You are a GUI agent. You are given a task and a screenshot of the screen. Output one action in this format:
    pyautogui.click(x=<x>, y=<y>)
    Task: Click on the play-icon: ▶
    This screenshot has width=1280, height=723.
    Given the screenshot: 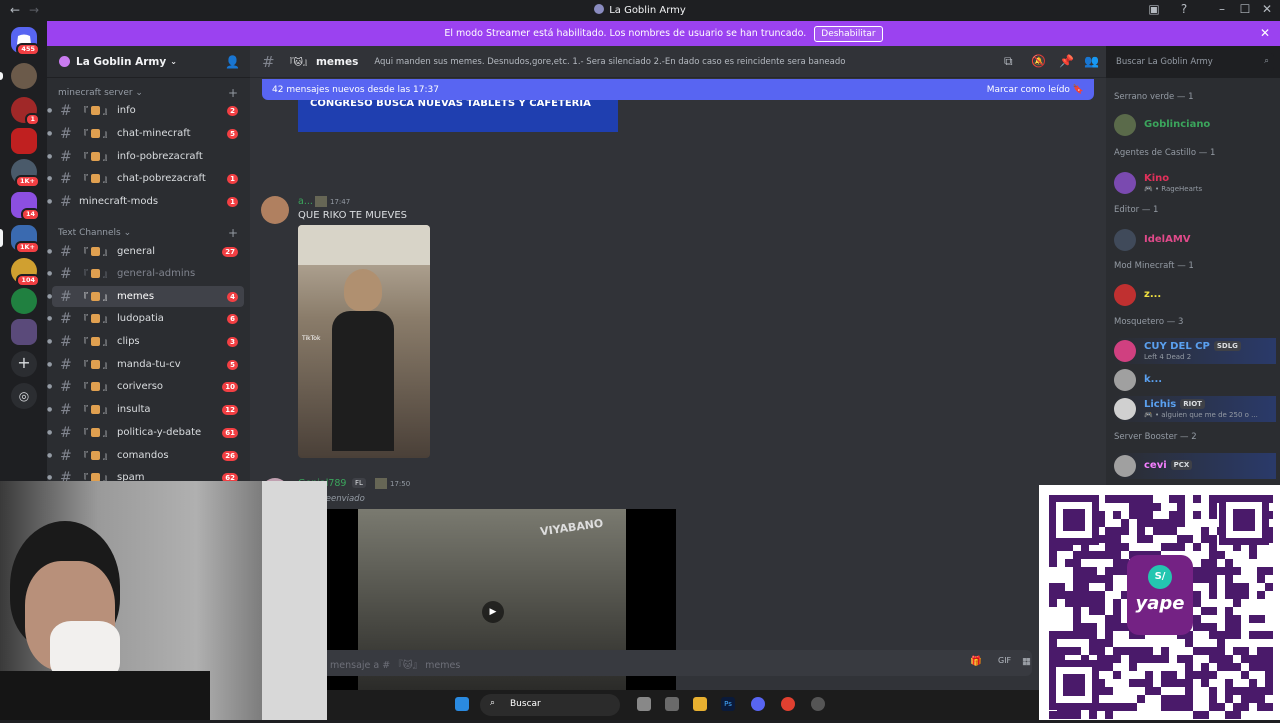 What is the action you would take?
    pyautogui.click(x=493, y=612)
    